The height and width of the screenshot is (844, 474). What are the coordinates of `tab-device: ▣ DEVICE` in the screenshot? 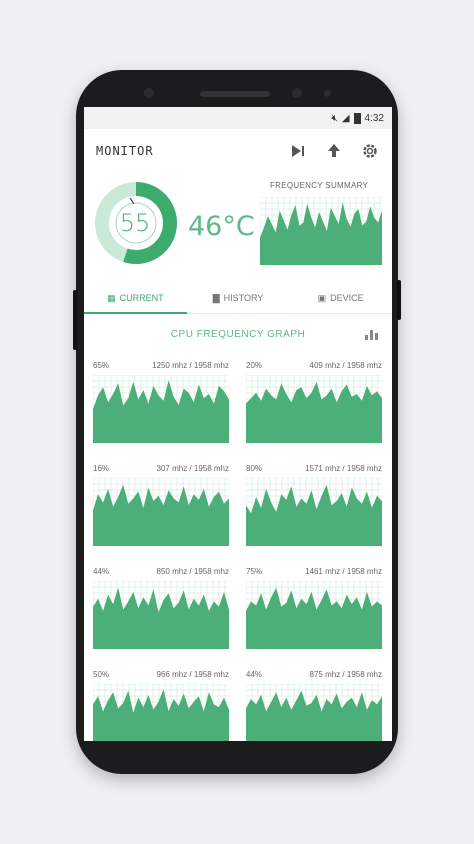 It's located at (340, 298).